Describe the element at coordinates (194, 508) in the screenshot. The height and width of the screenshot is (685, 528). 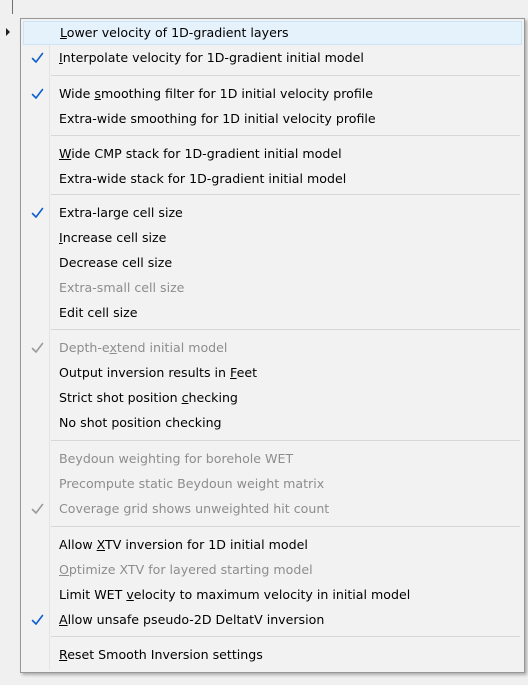
I see `menu-item-label: Coverage grid shows unweighted hit count` at that location.